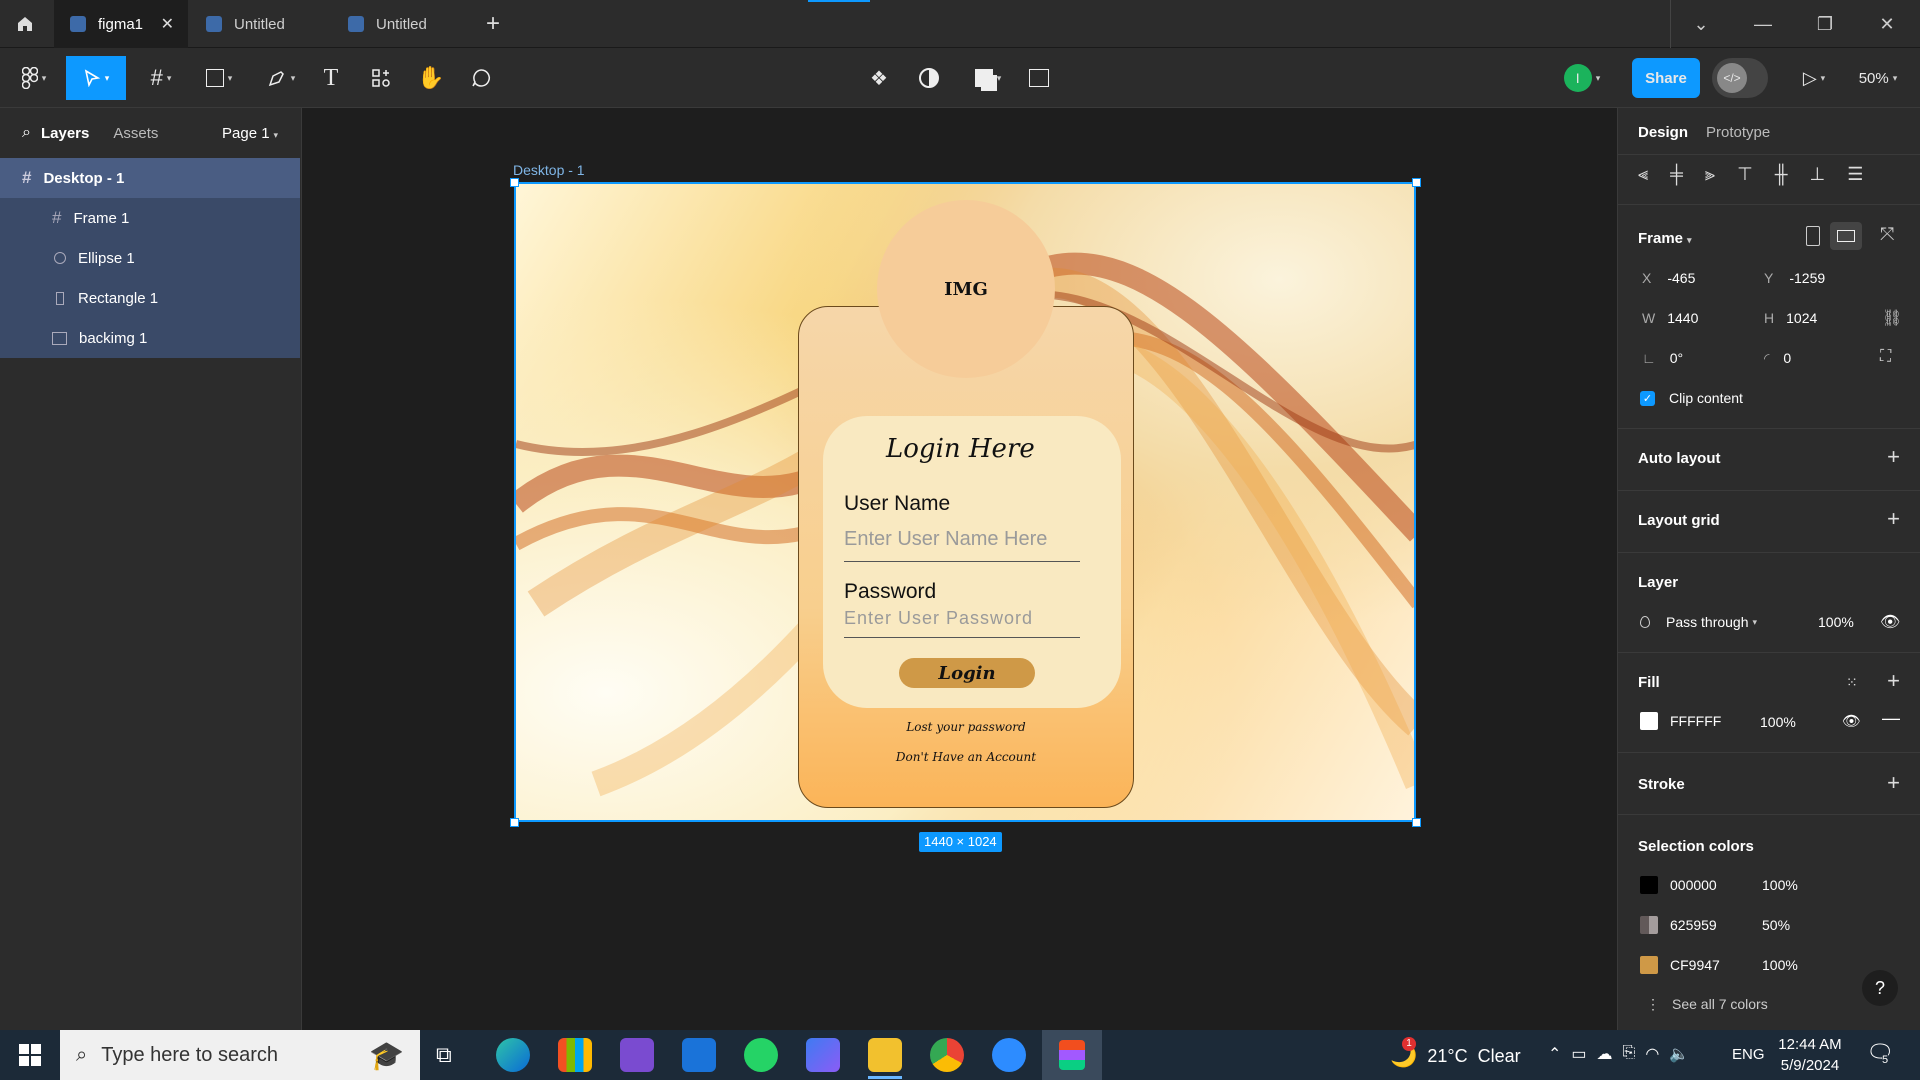 The image size is (1920, 1080). What do you see at coordinates (1851, 721) in the screenshot?
I see `eye-icon: 👁` at bounding box center [1851, 721].